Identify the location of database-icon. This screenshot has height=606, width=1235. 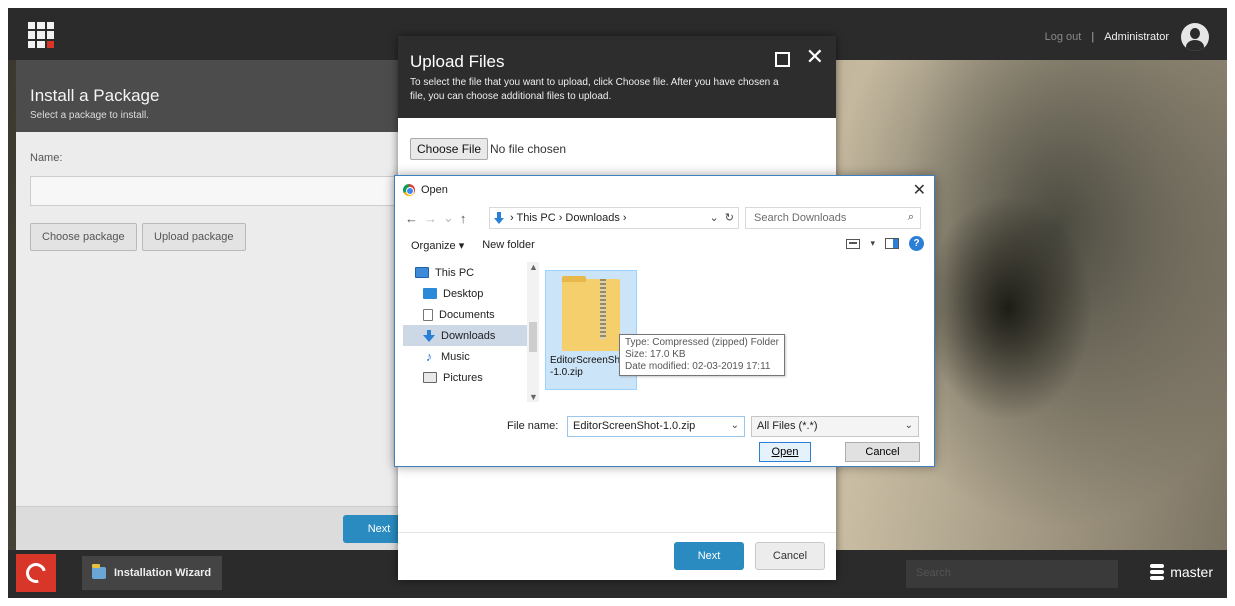
(1157, 572).